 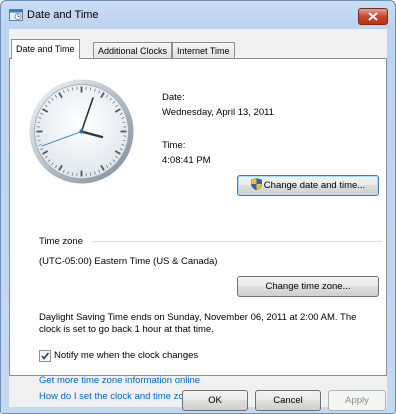 I want to click on close-icon, so click(x=373, y=16).